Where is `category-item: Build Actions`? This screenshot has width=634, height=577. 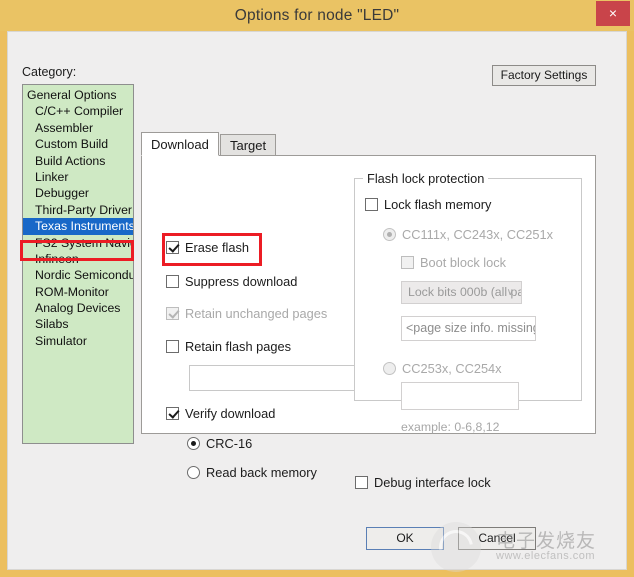 category-item: Build Actions is located at coordinates (78, 161).